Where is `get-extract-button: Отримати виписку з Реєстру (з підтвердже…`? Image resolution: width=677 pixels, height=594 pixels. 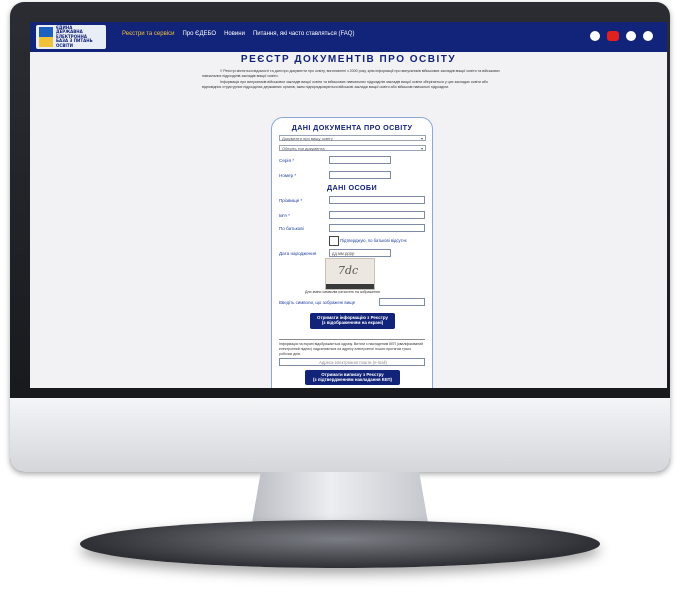
get-extract-button: Отримати виписку з Реєстру (з підтвердже… is located at coordinates (352, 377).